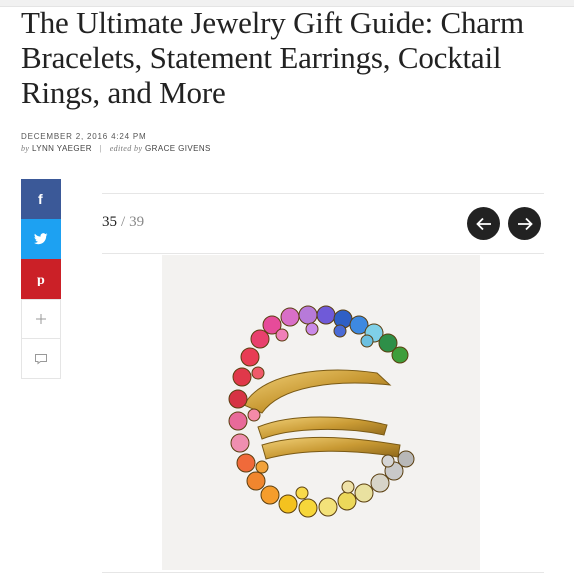 The image size is (574, 577). I want to click on share-bar: f p, so click(41, 279).